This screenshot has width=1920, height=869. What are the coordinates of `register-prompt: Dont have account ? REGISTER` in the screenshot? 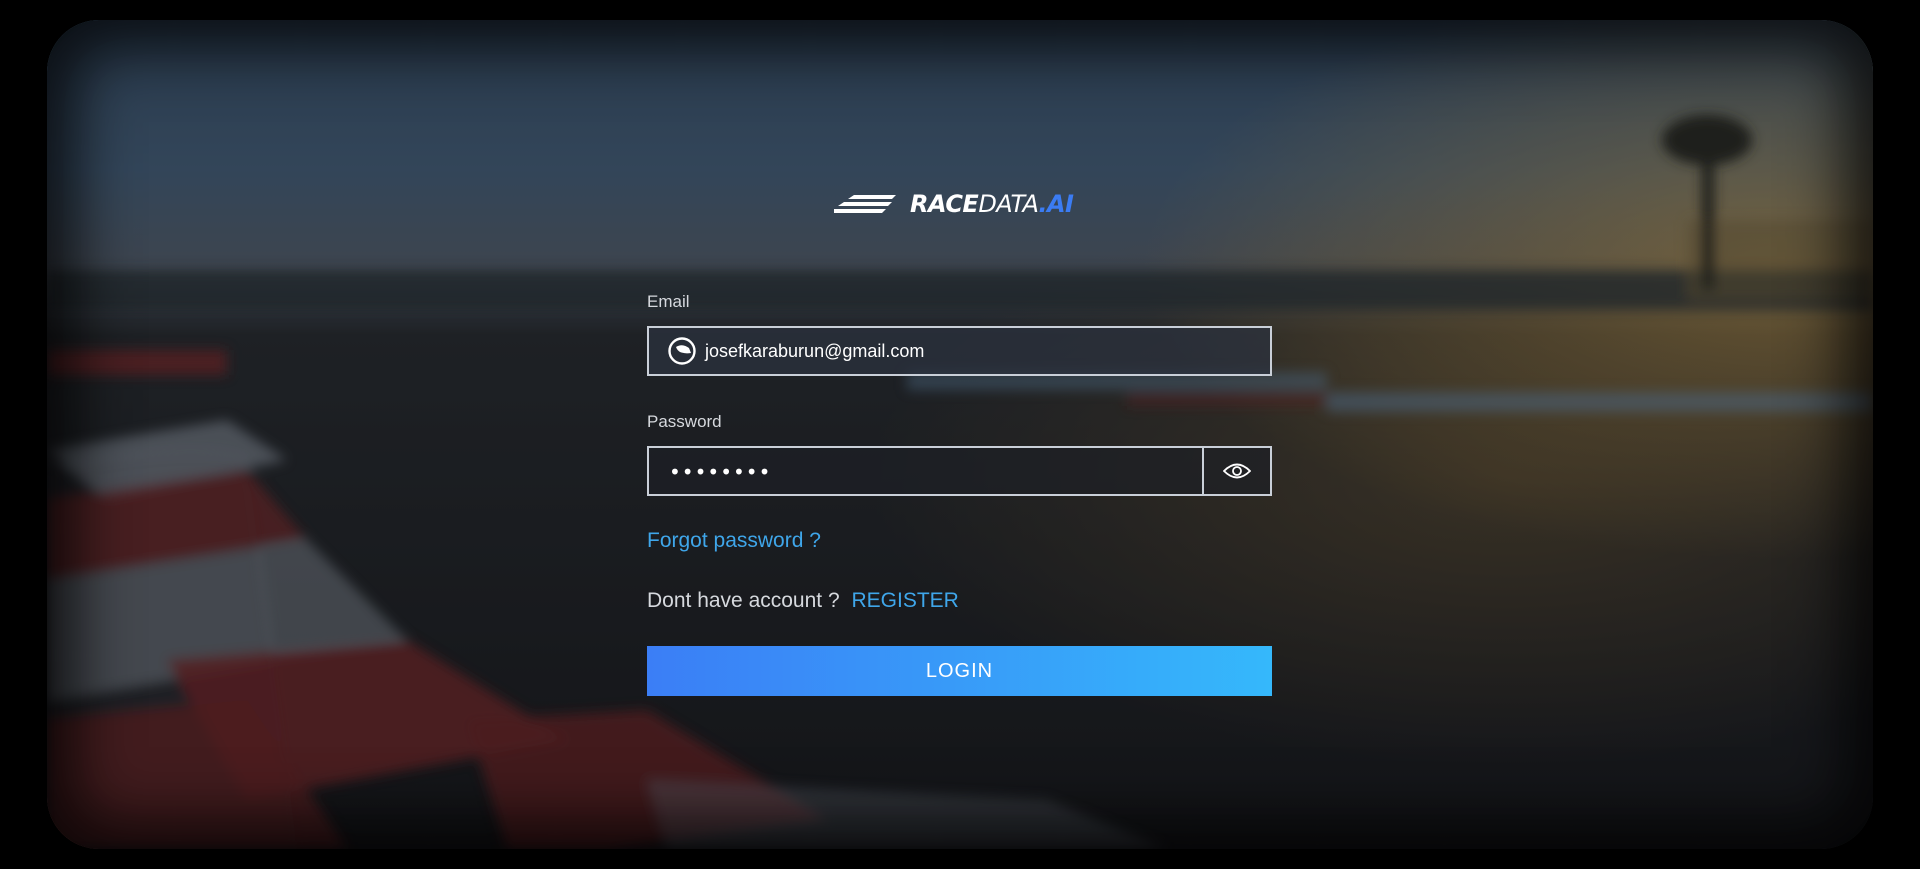 It's located at (803, 601).